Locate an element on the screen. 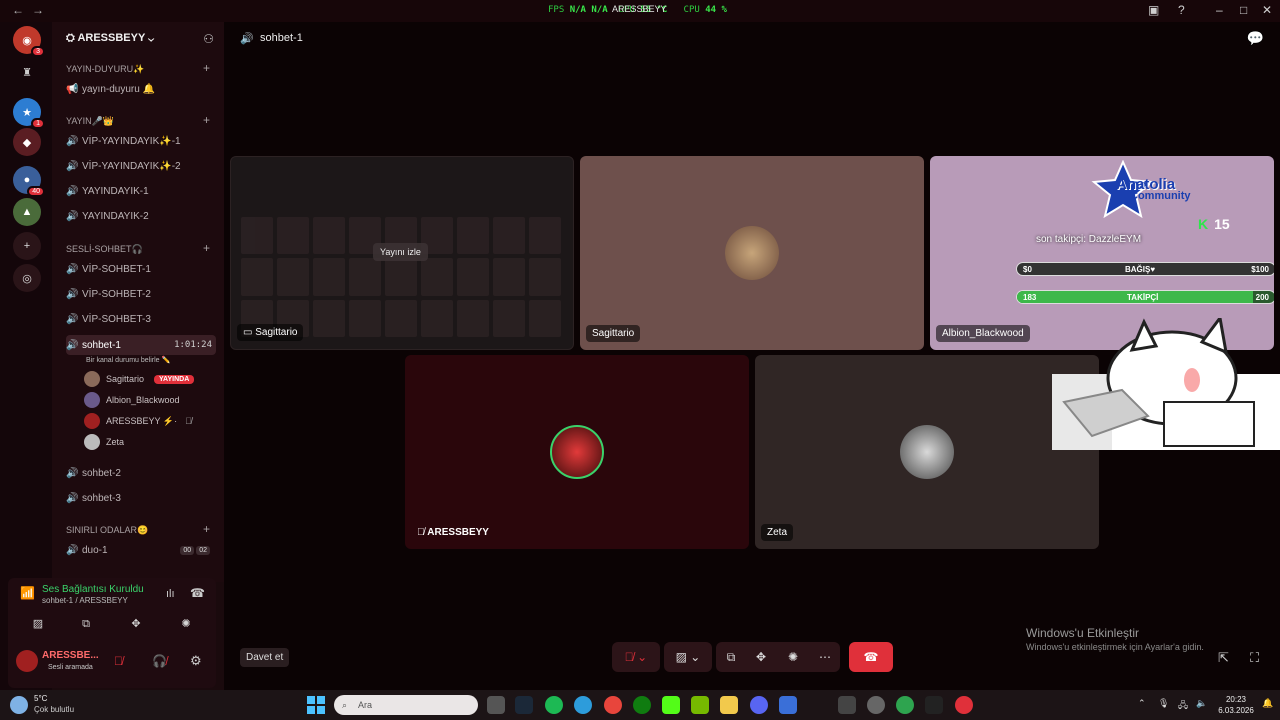  fullscreen-icon: ⛶ is located at coordinates (1254, 658).